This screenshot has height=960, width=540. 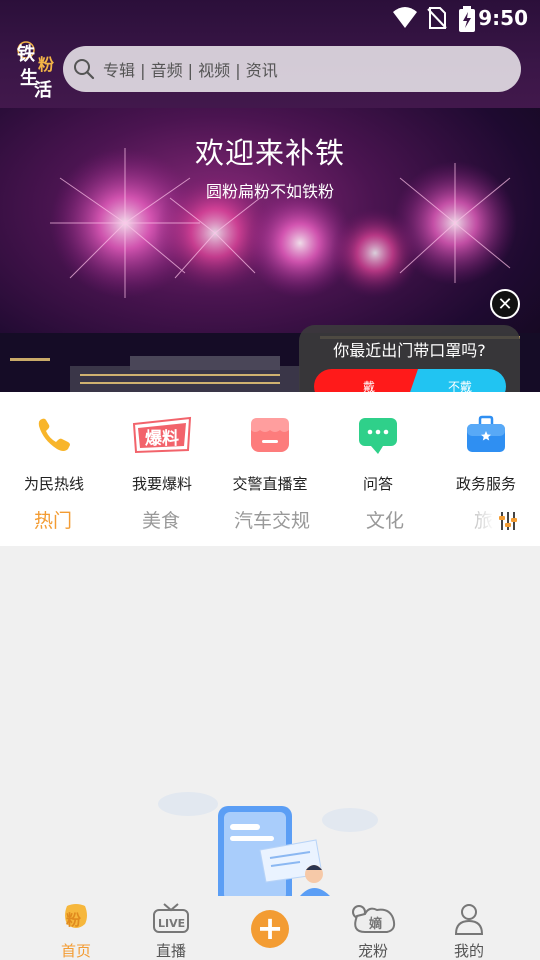 I want to click on app-logo: 铁 粉 生 活, so click(x=38, y=69).